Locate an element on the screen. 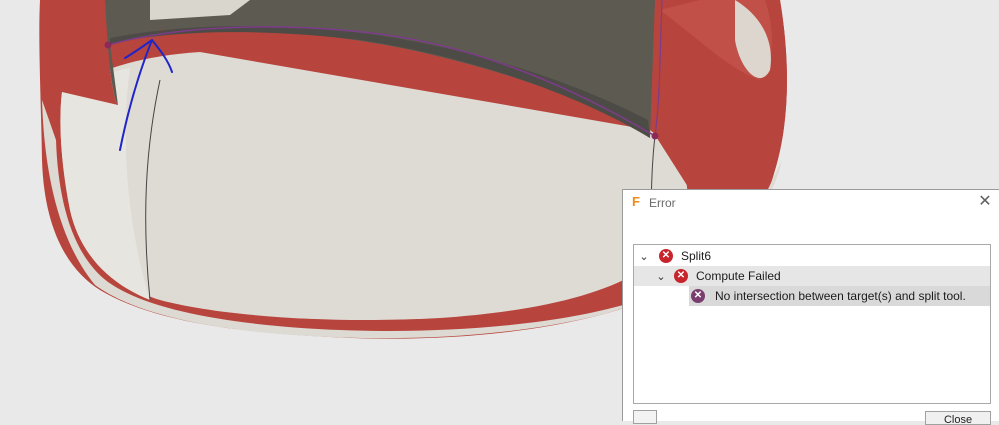 This screenshot has height=425, width=999. close-button: Close is located at coordinates (958, 418).